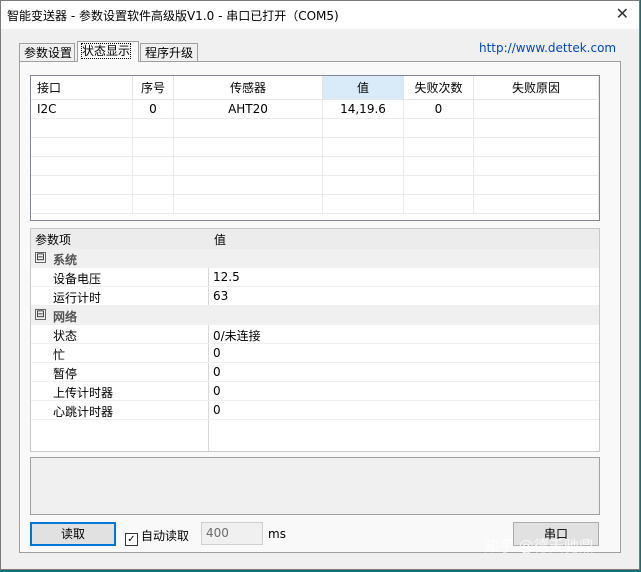 The height and width of the screenshot is (572, 641). What do you see at coordinates (153, 88) in the screenshot?
I see `column-header-index: 序号` at bounding box center [153, 88].